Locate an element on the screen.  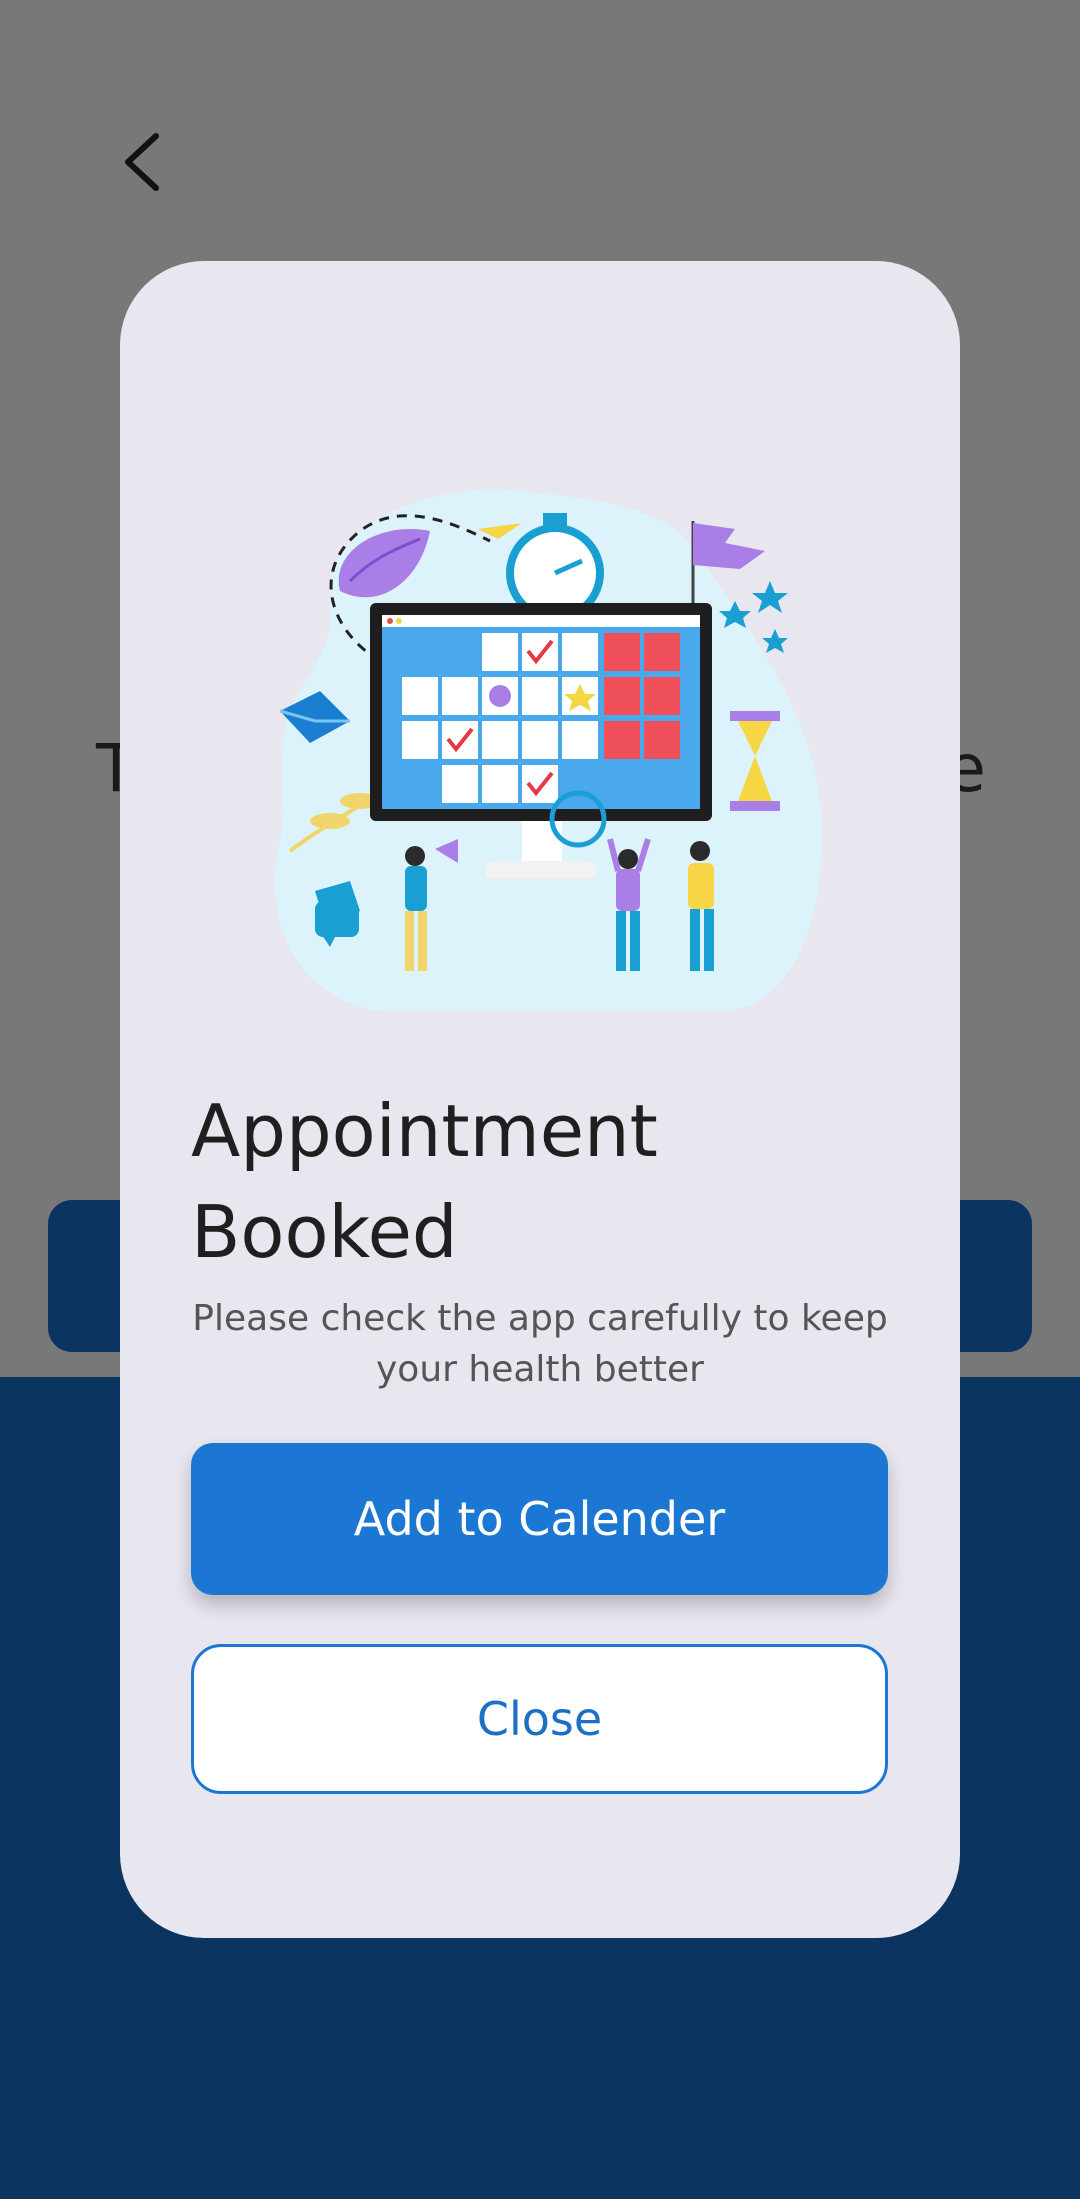
dialog-title: Appointment Booked is located at coordinates (491, 1182).